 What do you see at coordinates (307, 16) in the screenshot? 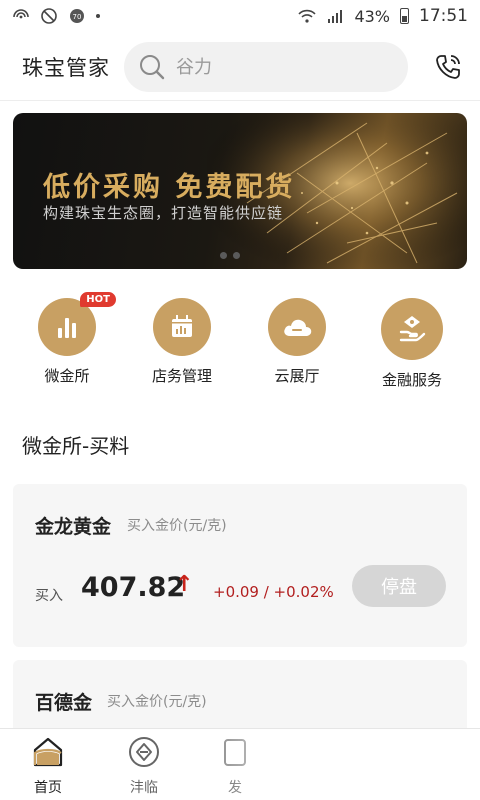
I see `wifi-icon` at bounding box center [307, 16].